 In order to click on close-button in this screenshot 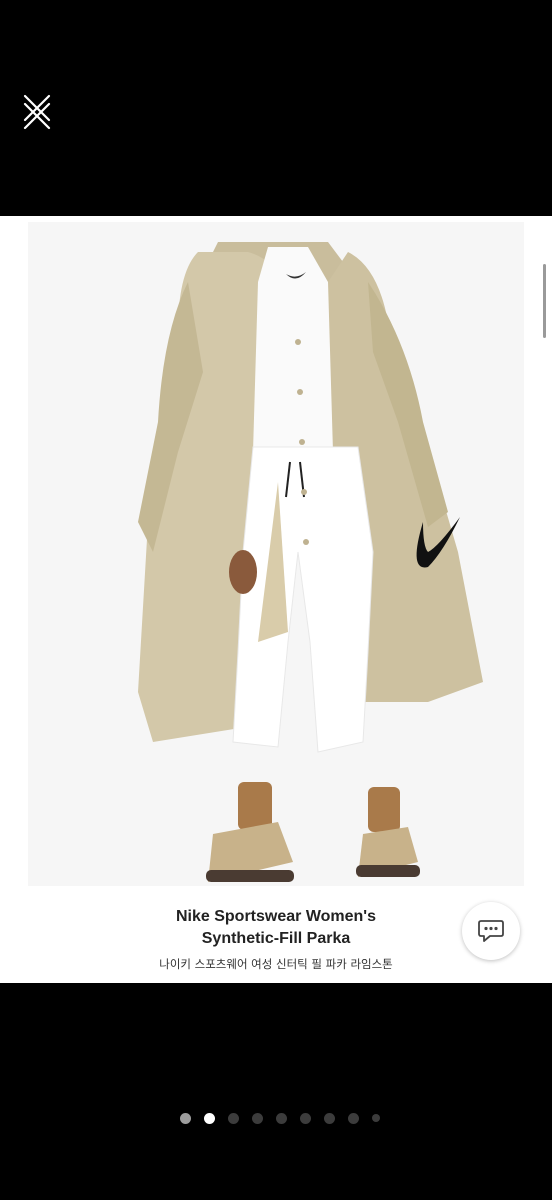, I will do `click(37, 110)`.